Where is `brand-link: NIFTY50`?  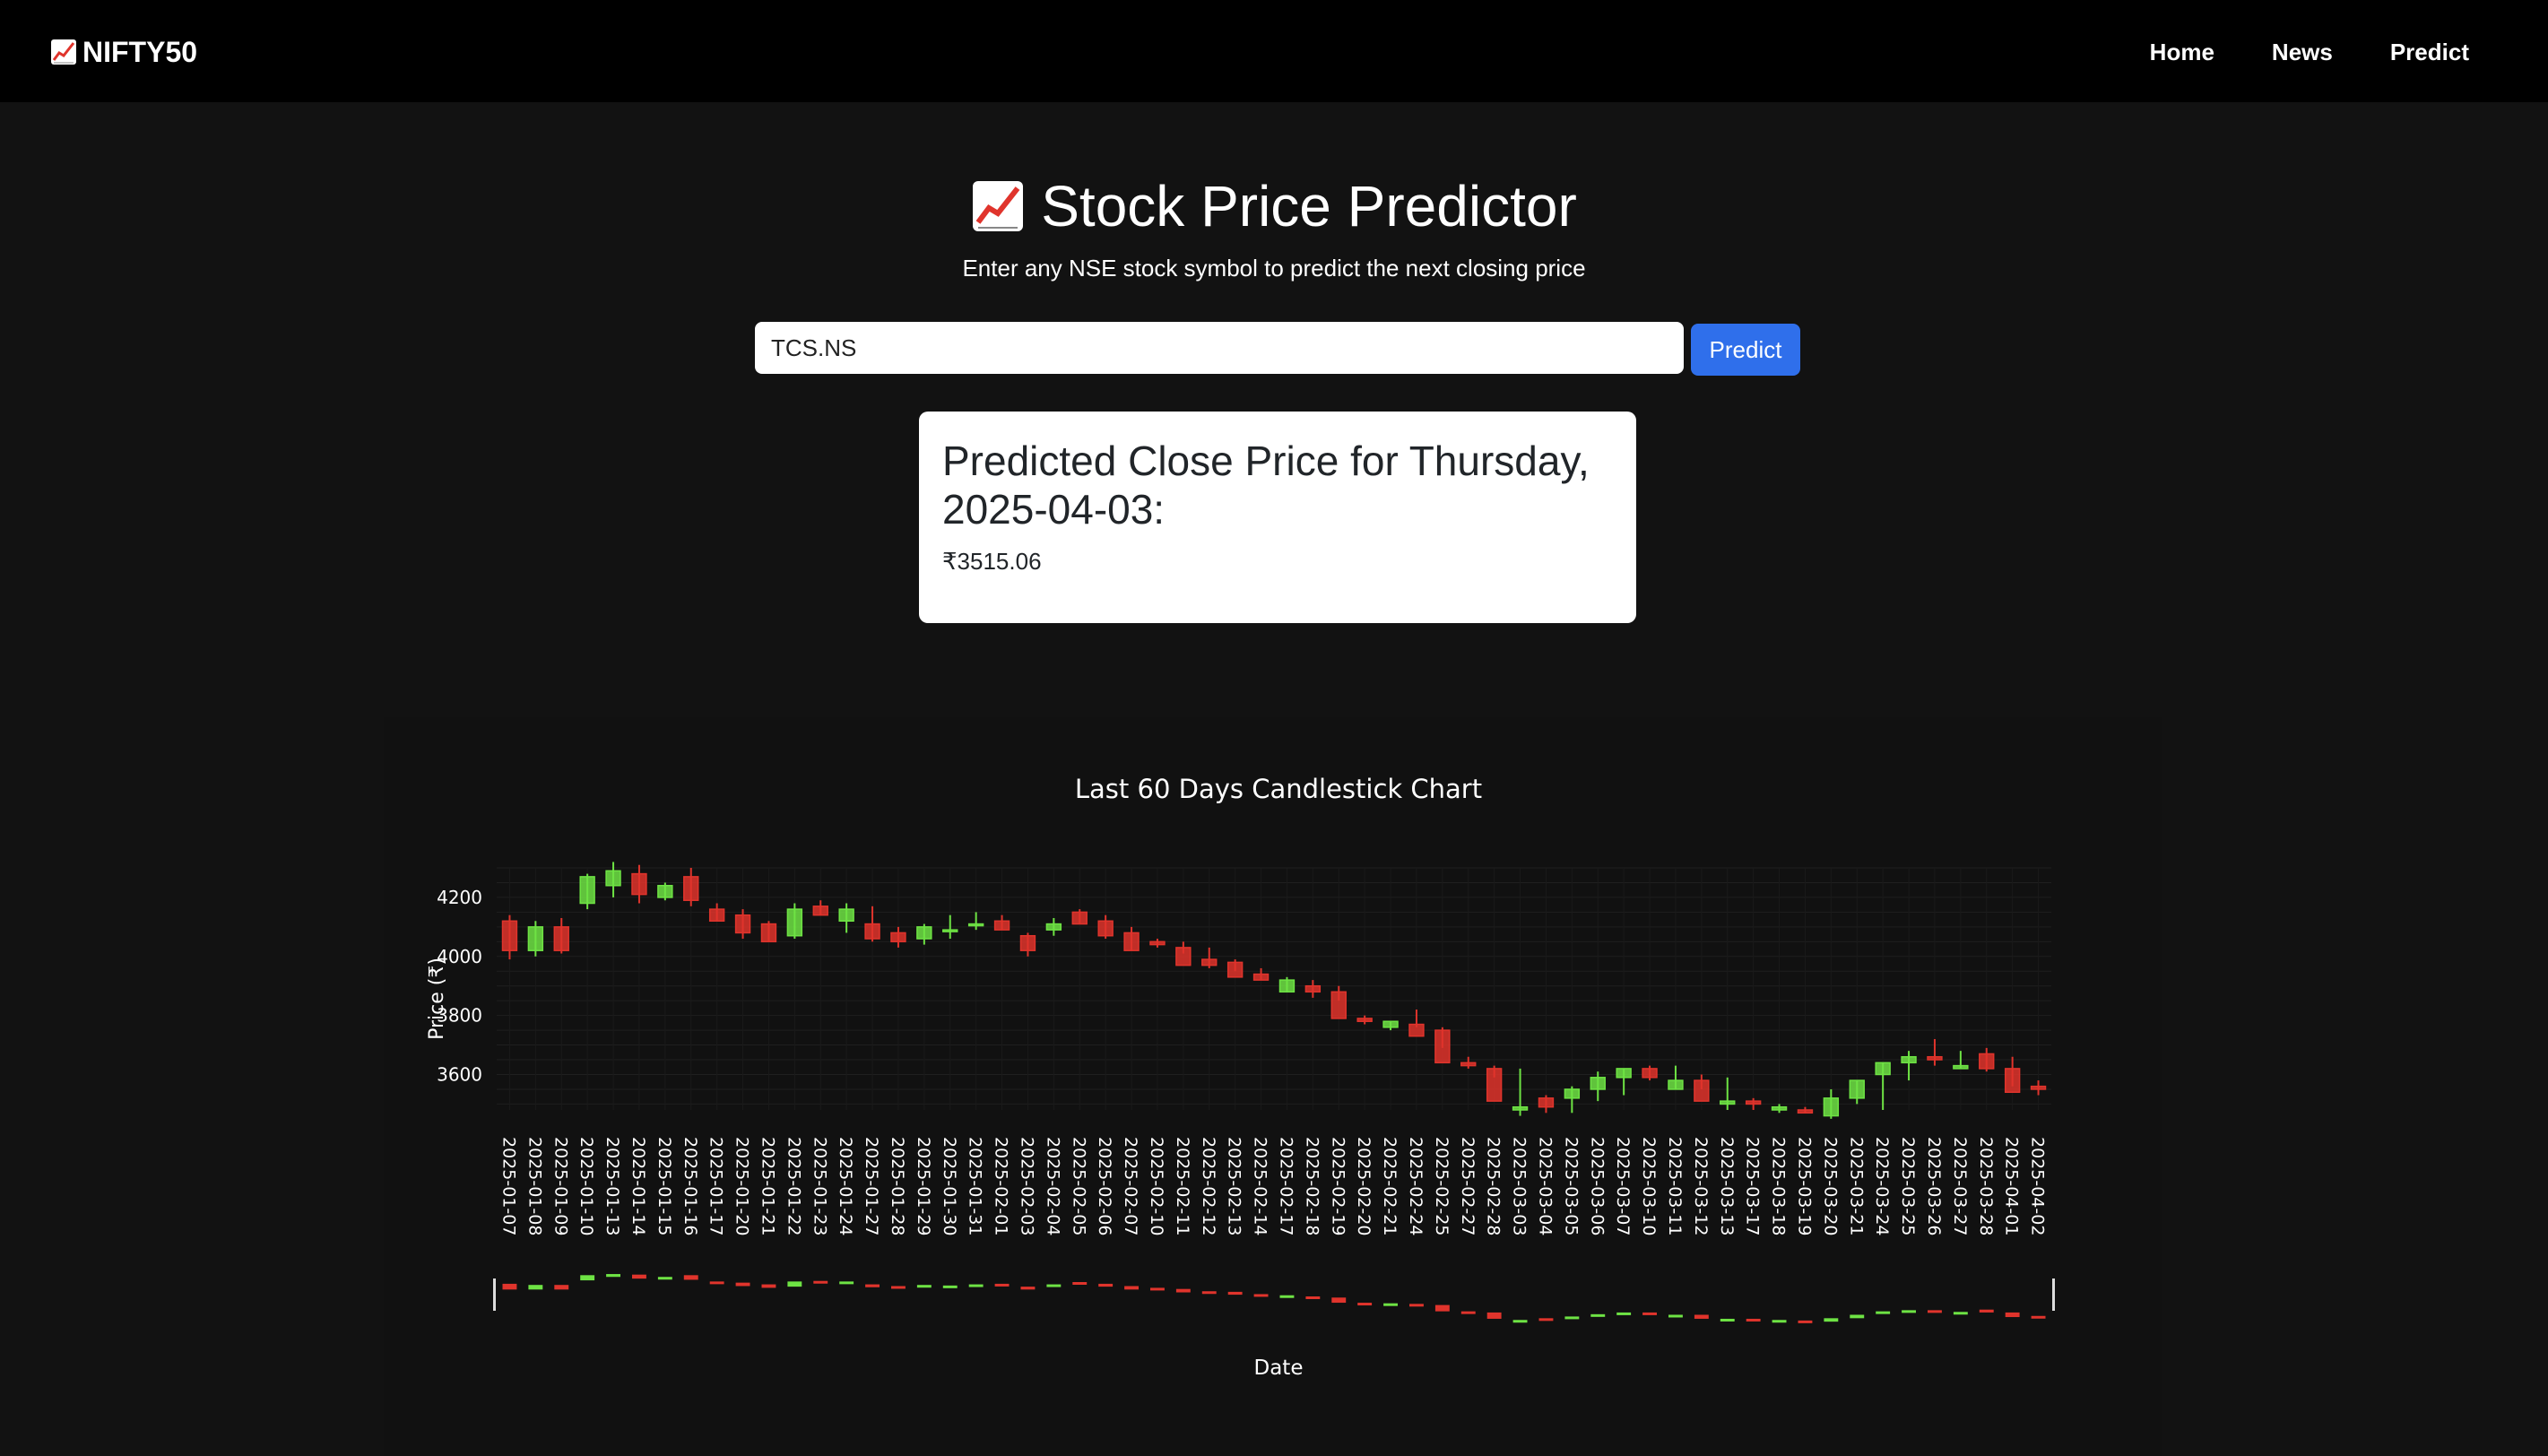
brand-link: NIFTY50 is located at coordinates (123, 52).